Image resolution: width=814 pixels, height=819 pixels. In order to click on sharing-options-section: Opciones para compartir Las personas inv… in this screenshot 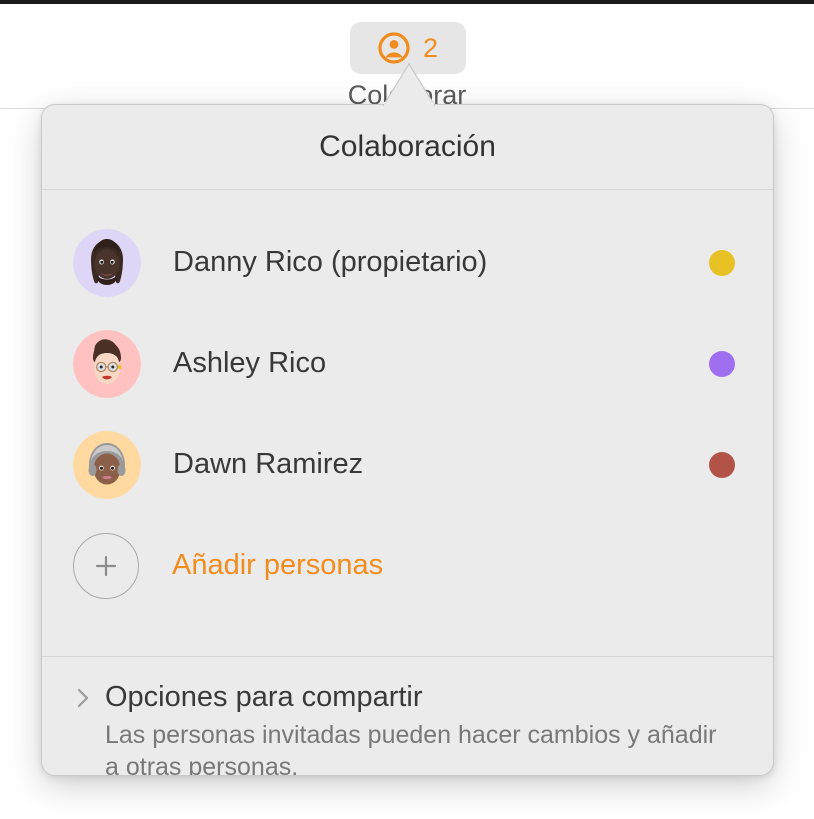, I will do `click(407, 716)`.